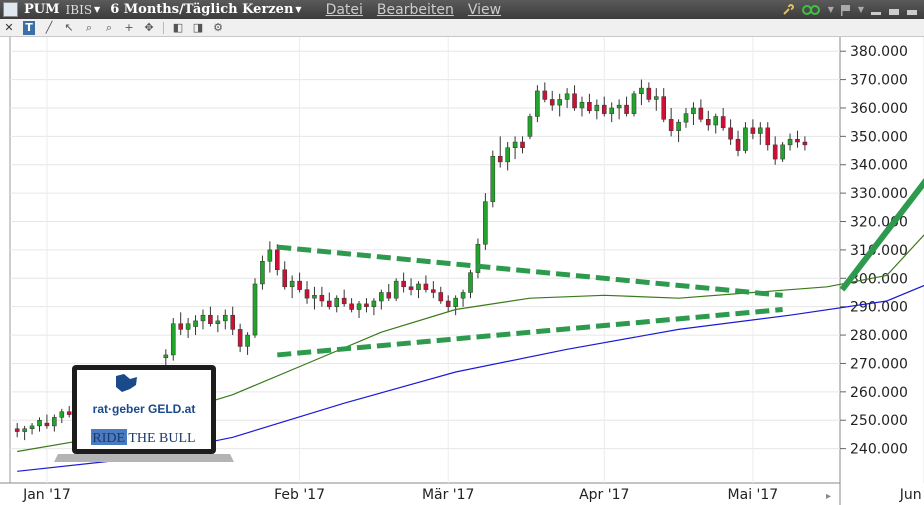 This screenshot has height=505, width=924. Describe the element at coordinates (788, 9) in the screenshot. I see `wrench-icon` at that location.